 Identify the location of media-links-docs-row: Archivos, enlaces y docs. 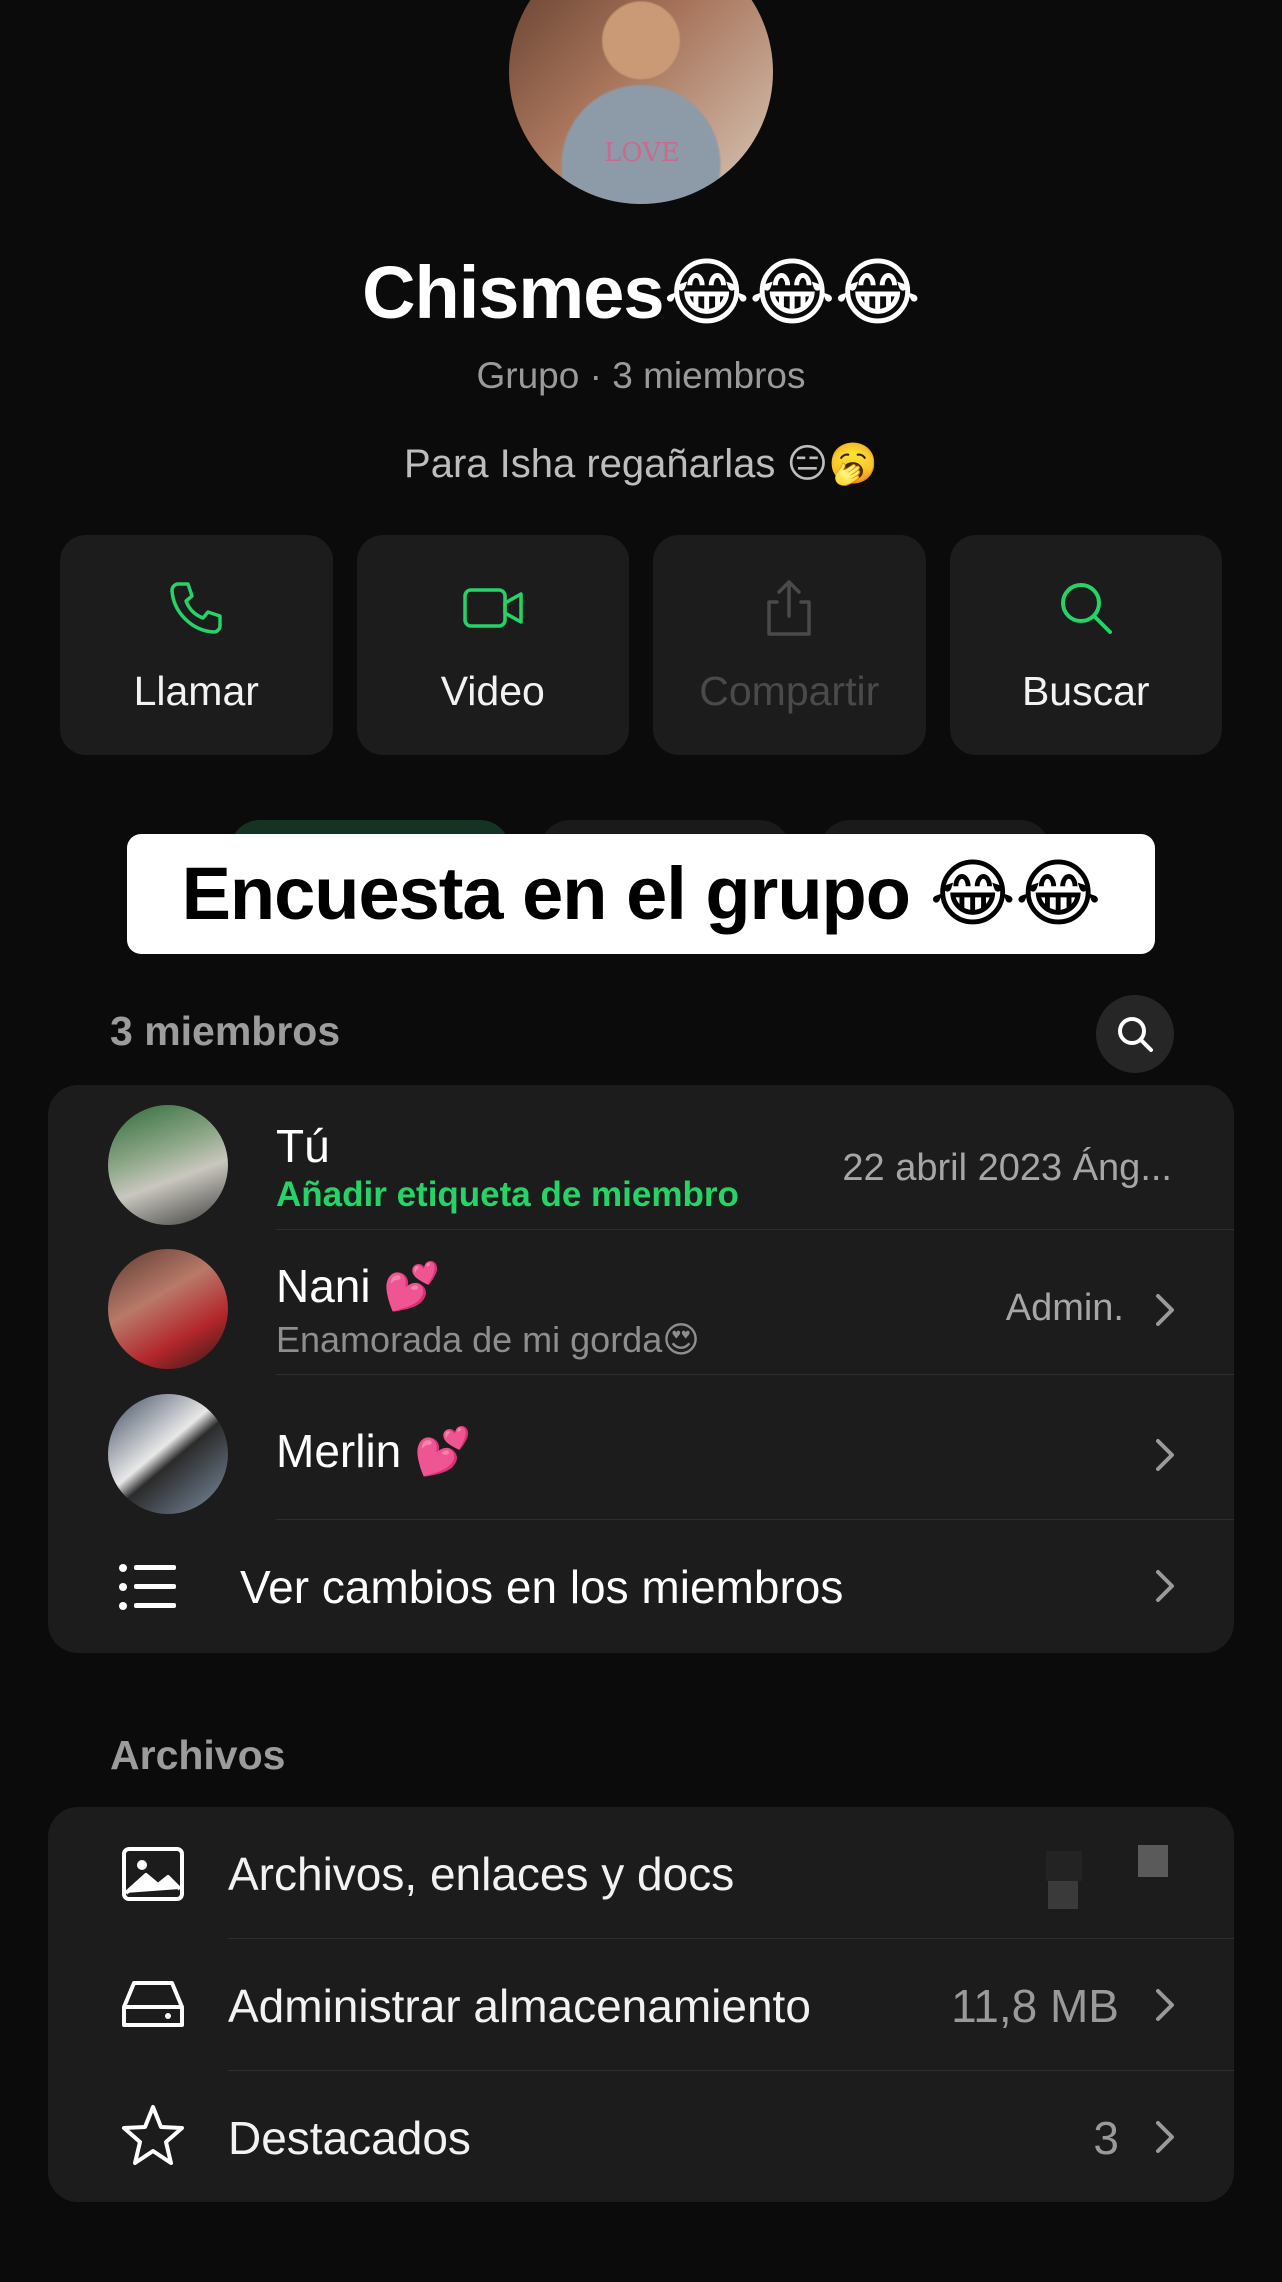
(641, 1872).